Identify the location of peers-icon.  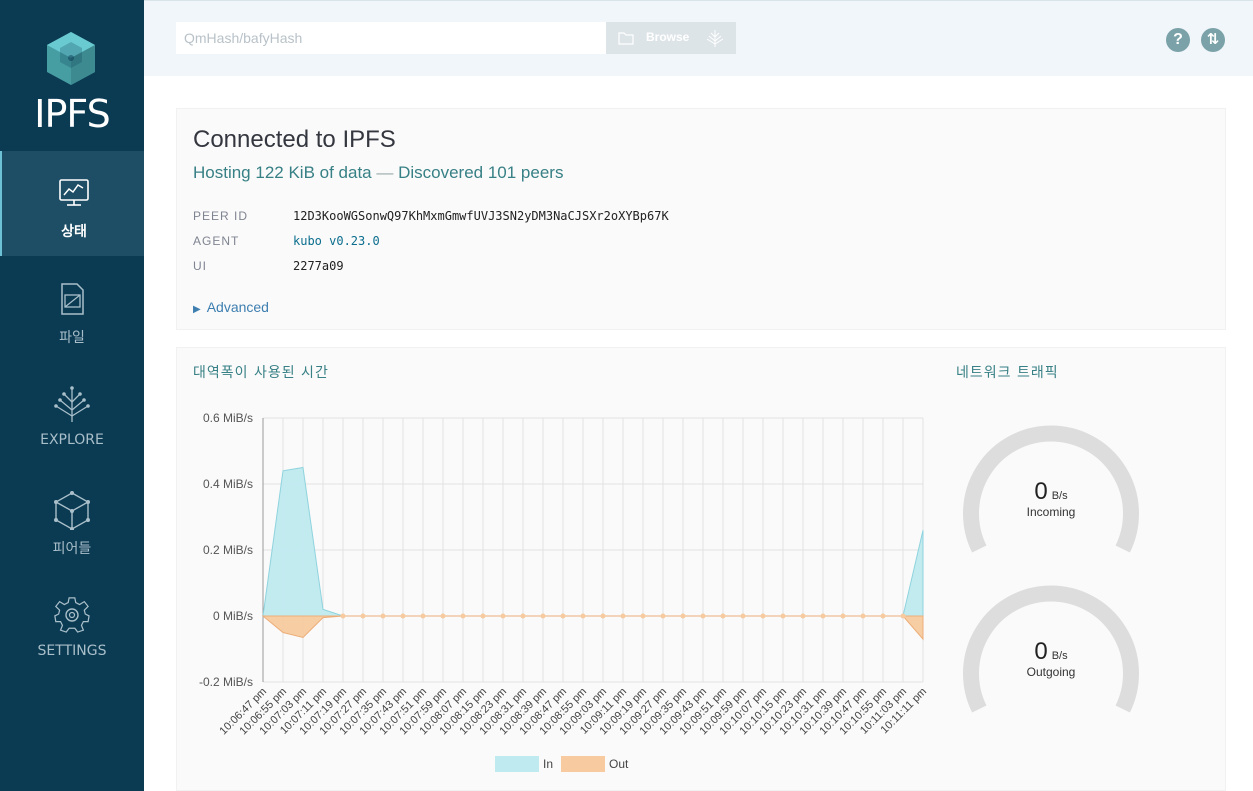
(72, 510).